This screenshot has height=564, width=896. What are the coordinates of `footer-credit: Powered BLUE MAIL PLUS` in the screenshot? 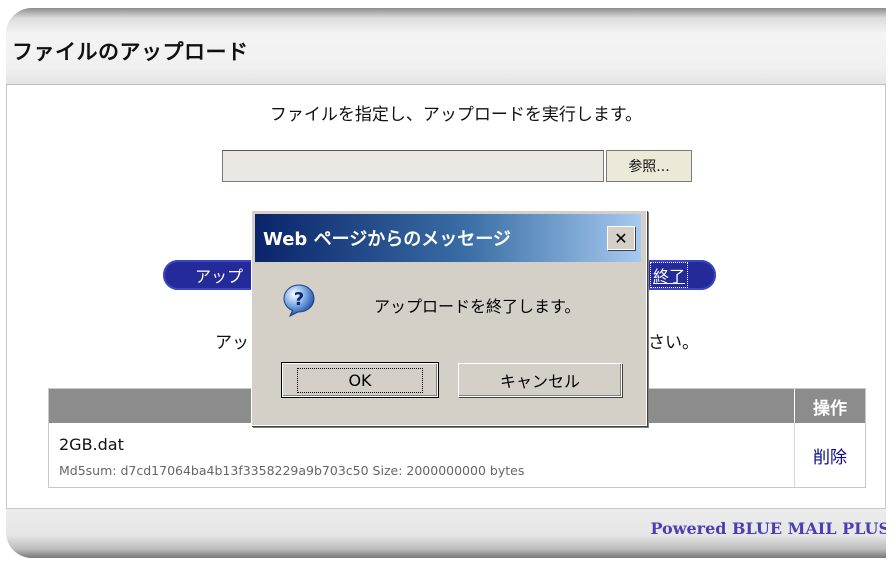 It's located at (768, 528).